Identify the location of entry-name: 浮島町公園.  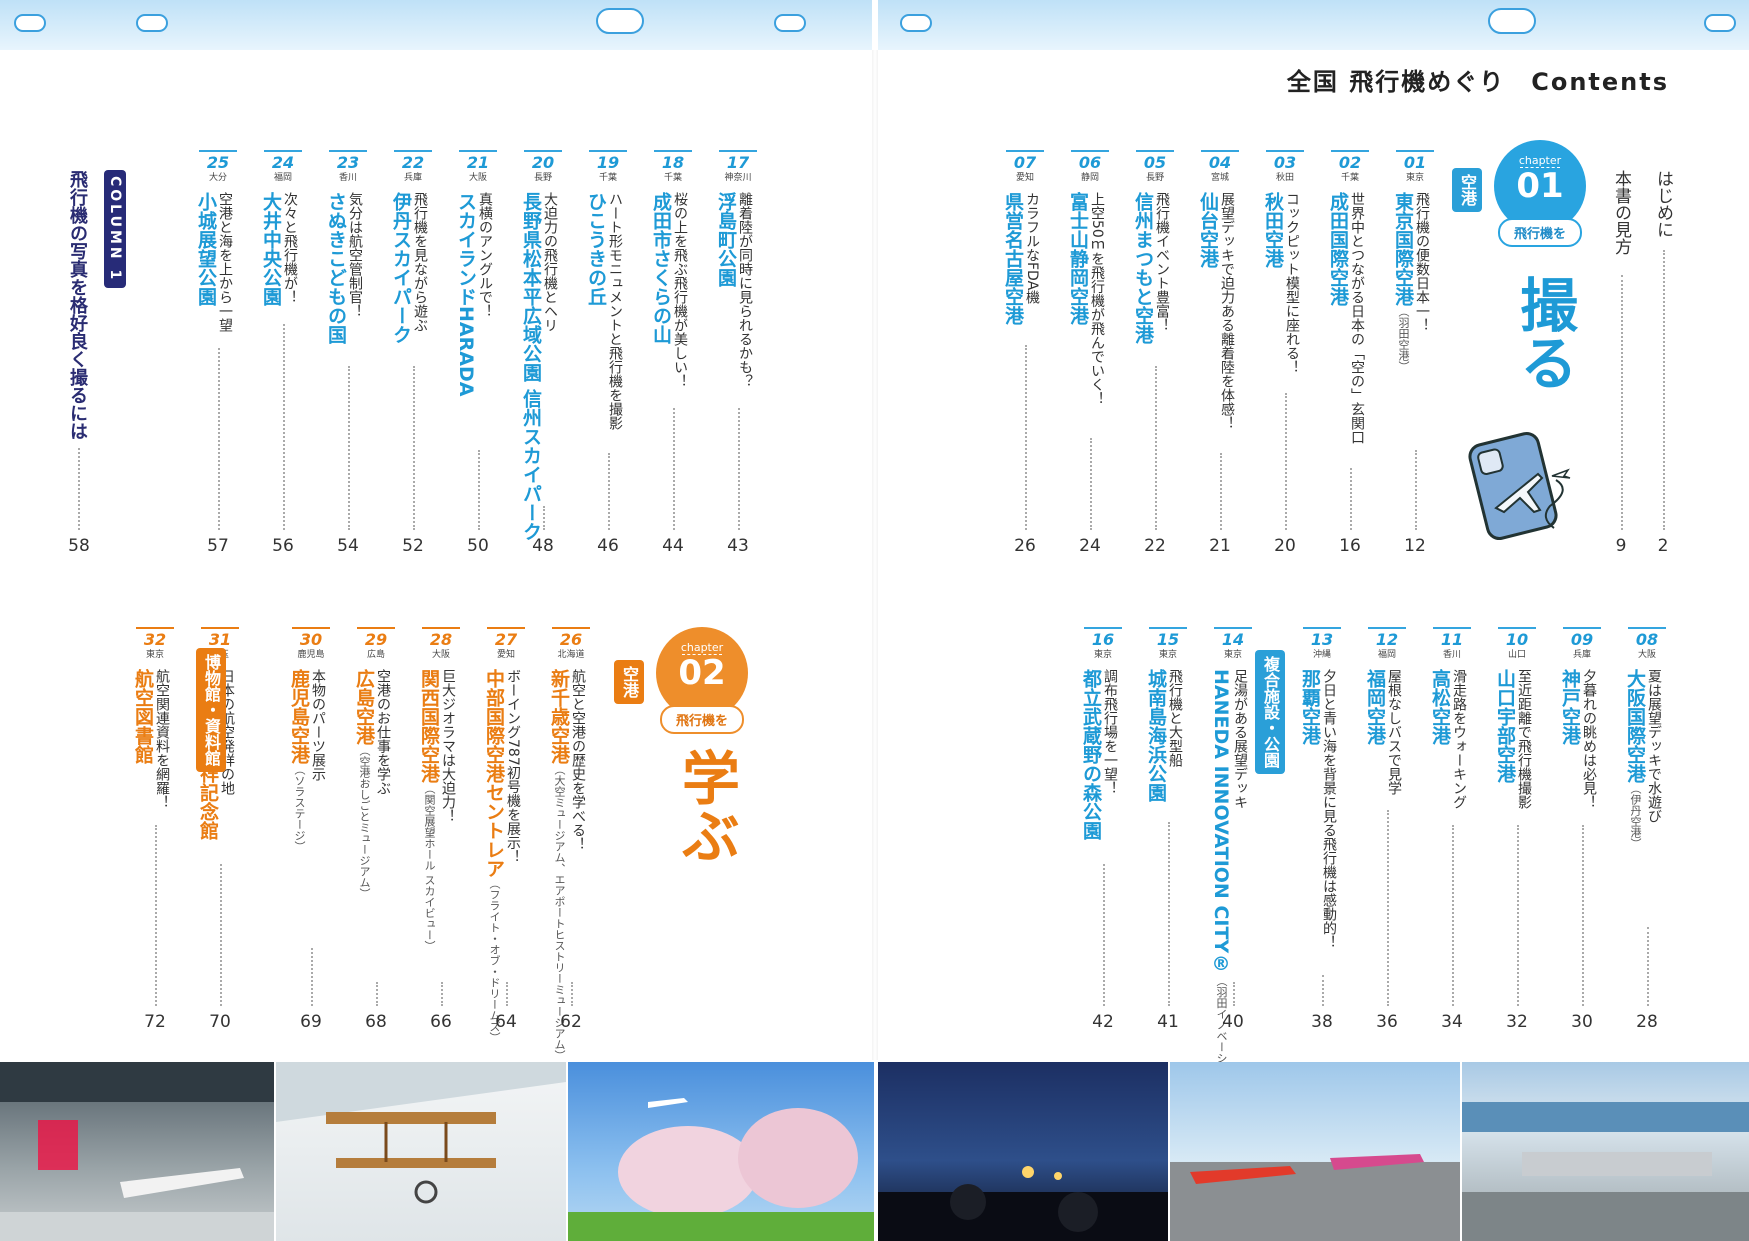
(726, 239).